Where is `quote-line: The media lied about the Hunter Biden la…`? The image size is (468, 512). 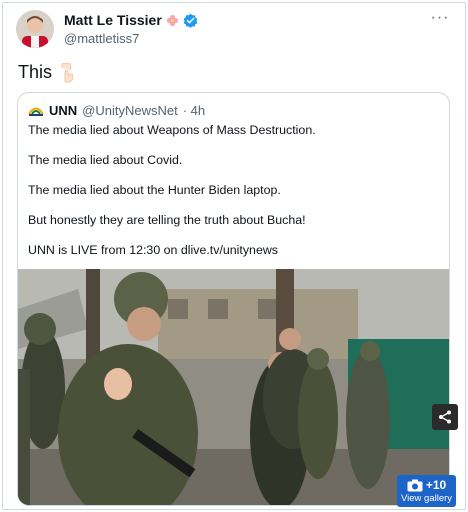 quote-line: The media lied about the Hunter Biden la… is located at coordinates (154, 190).